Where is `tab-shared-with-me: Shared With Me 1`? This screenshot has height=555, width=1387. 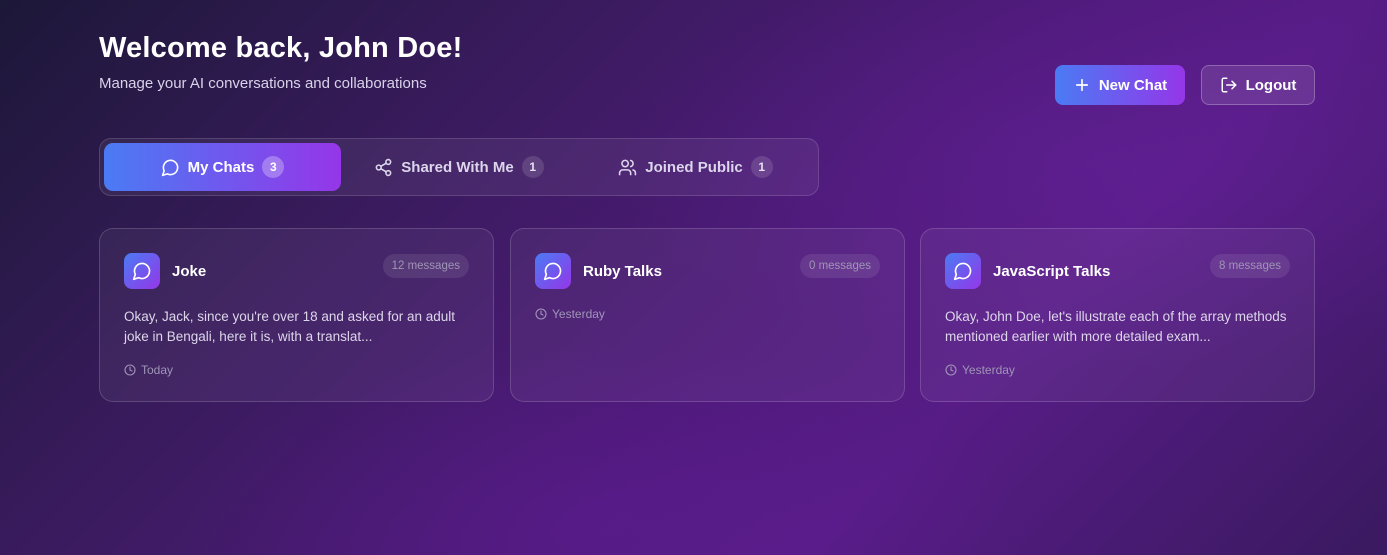 tab-shared-with-me: Shared With Me 1 is located at coordinates (459, 167).